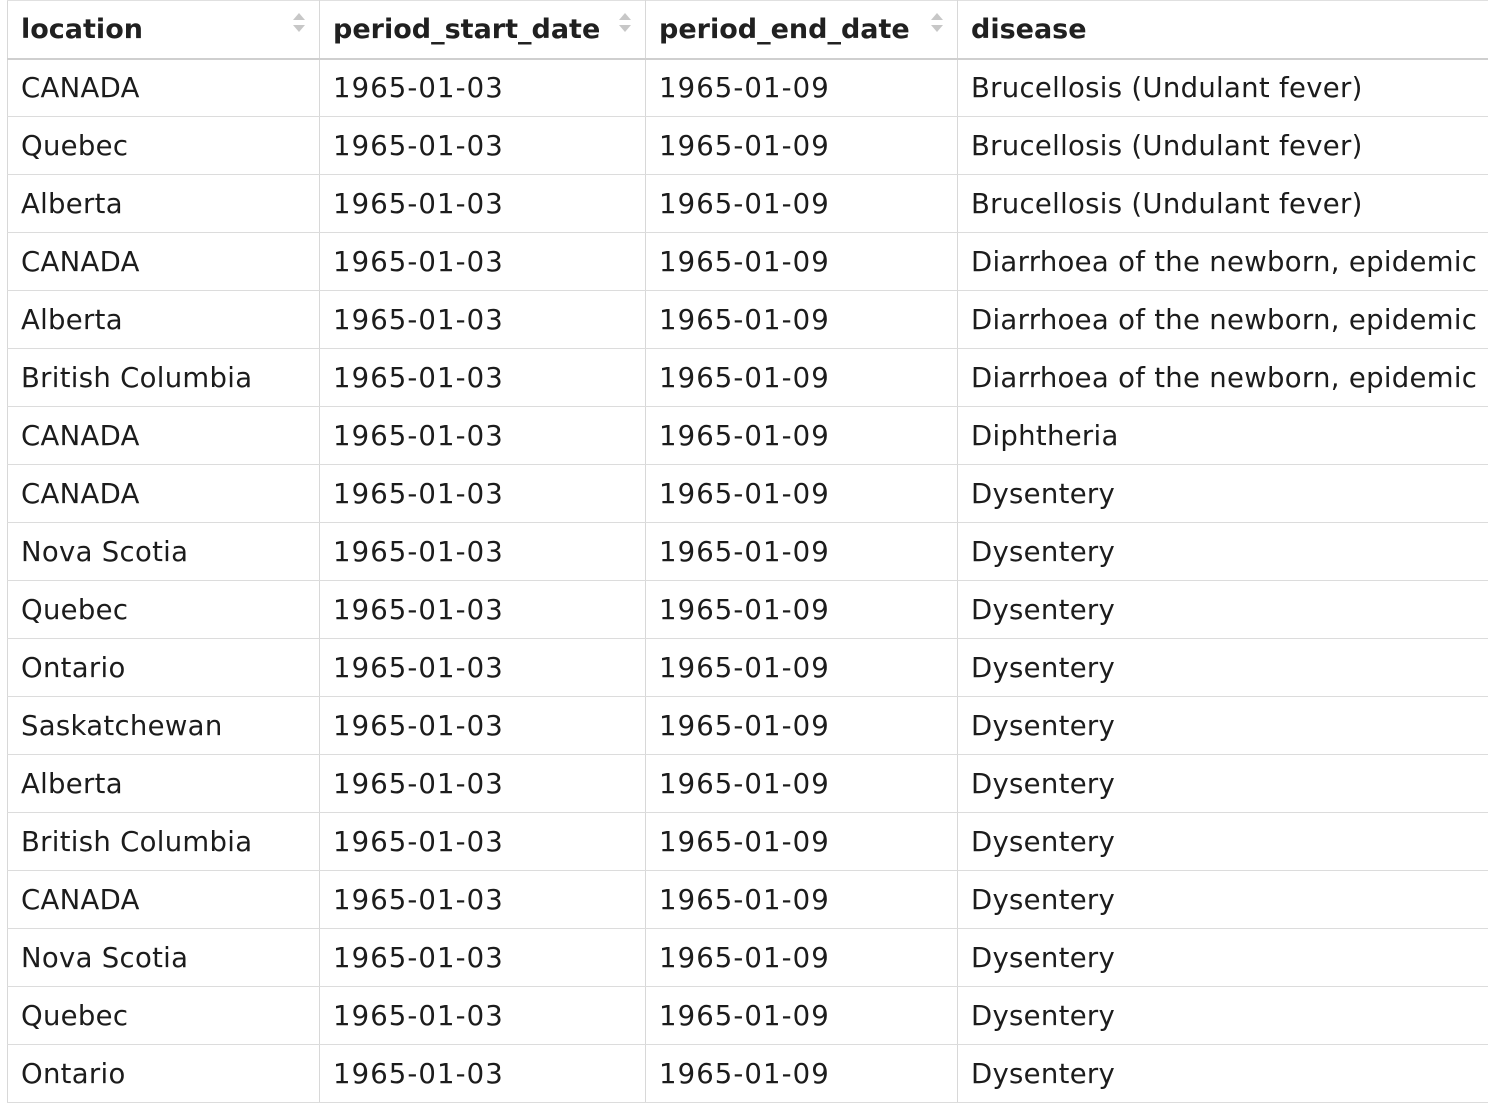 The width and height of the screenshot is (1488, 1104). What do you see at coordinates (467, 29) in the screenshot?
I see `column-header-label: period_start_date` at bounding box center [467, 29].